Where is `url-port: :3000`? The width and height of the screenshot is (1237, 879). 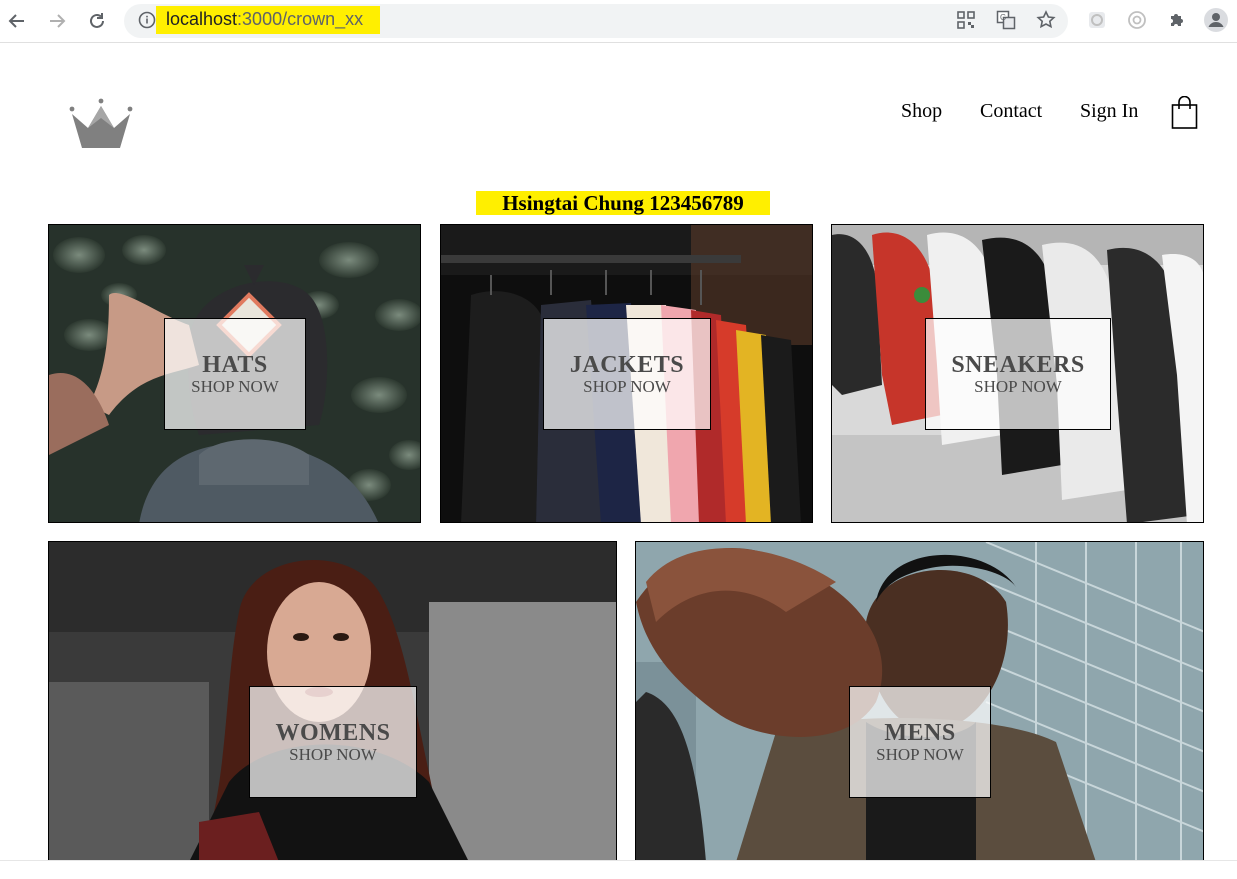
url-port: :3000 is located at coordinates (260, 19).